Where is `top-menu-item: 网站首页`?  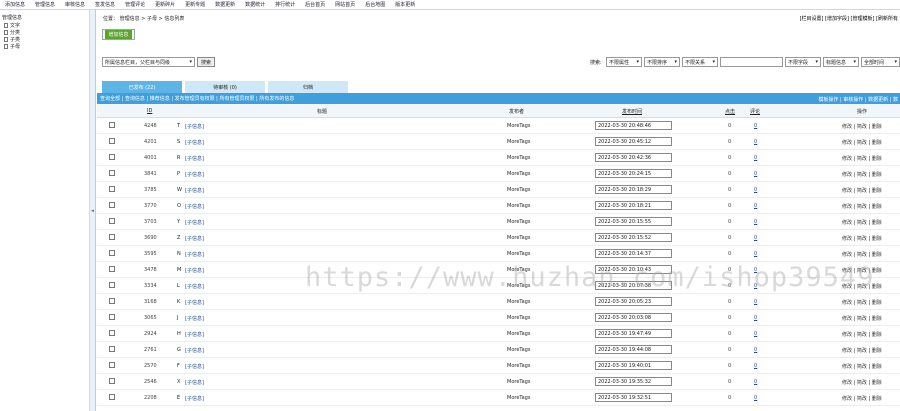 top-menu-item: 网站首页 is located at coordinates (345, 4).